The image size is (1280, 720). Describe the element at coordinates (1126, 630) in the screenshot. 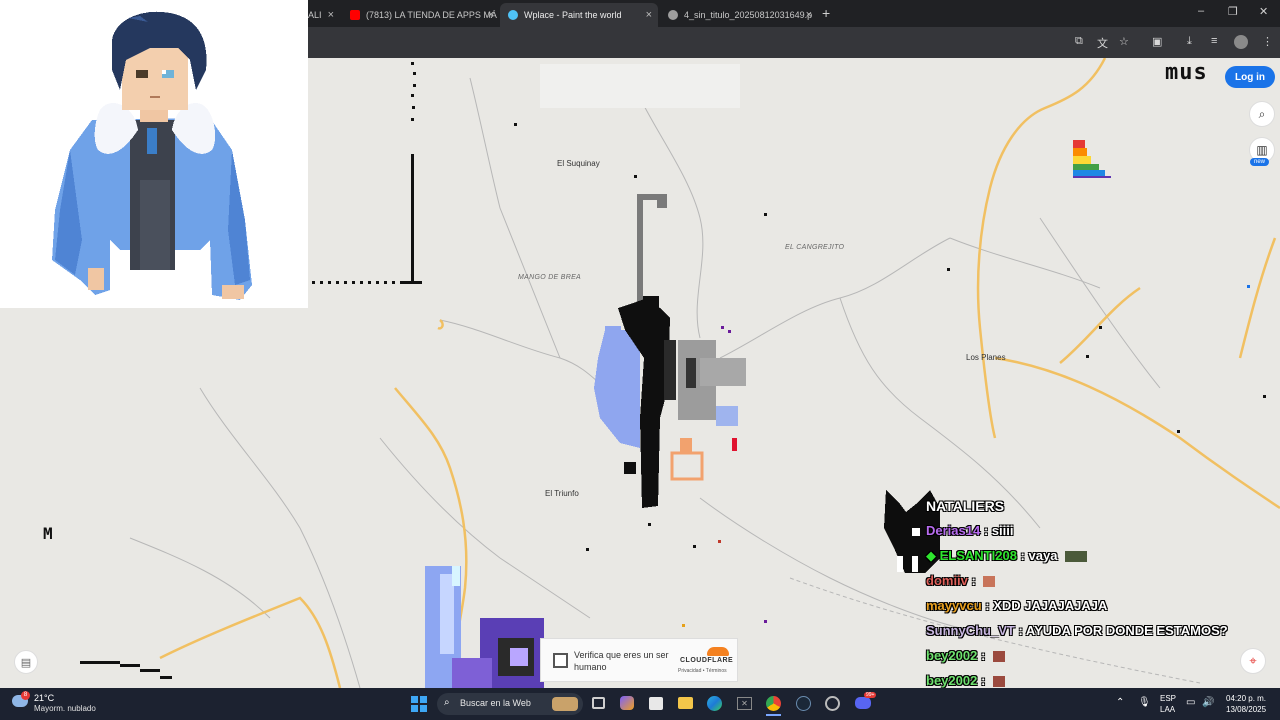

I see `chat-text: AYUDA POR DONDE ESTAMOS?` at that location.